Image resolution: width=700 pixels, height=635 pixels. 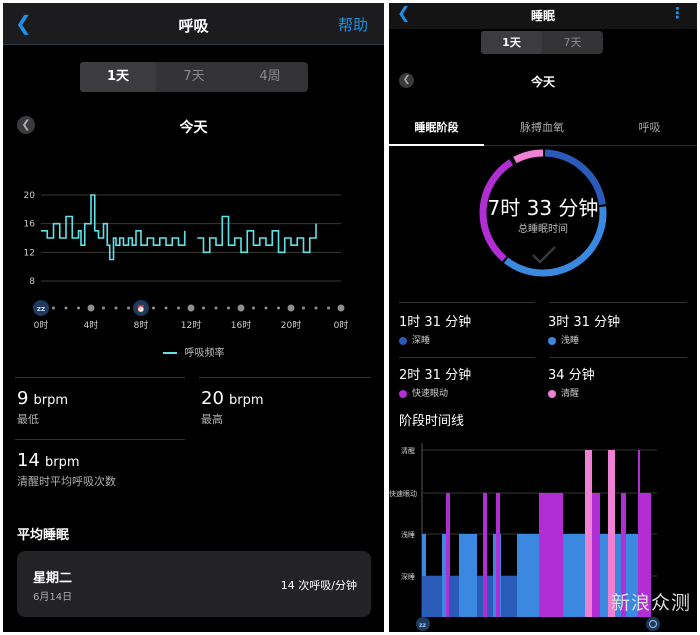 I want to click on sleep-sub-tabs: 睡眠阶段 脉搏血氧 呼吸, so click(x=543, y=128).